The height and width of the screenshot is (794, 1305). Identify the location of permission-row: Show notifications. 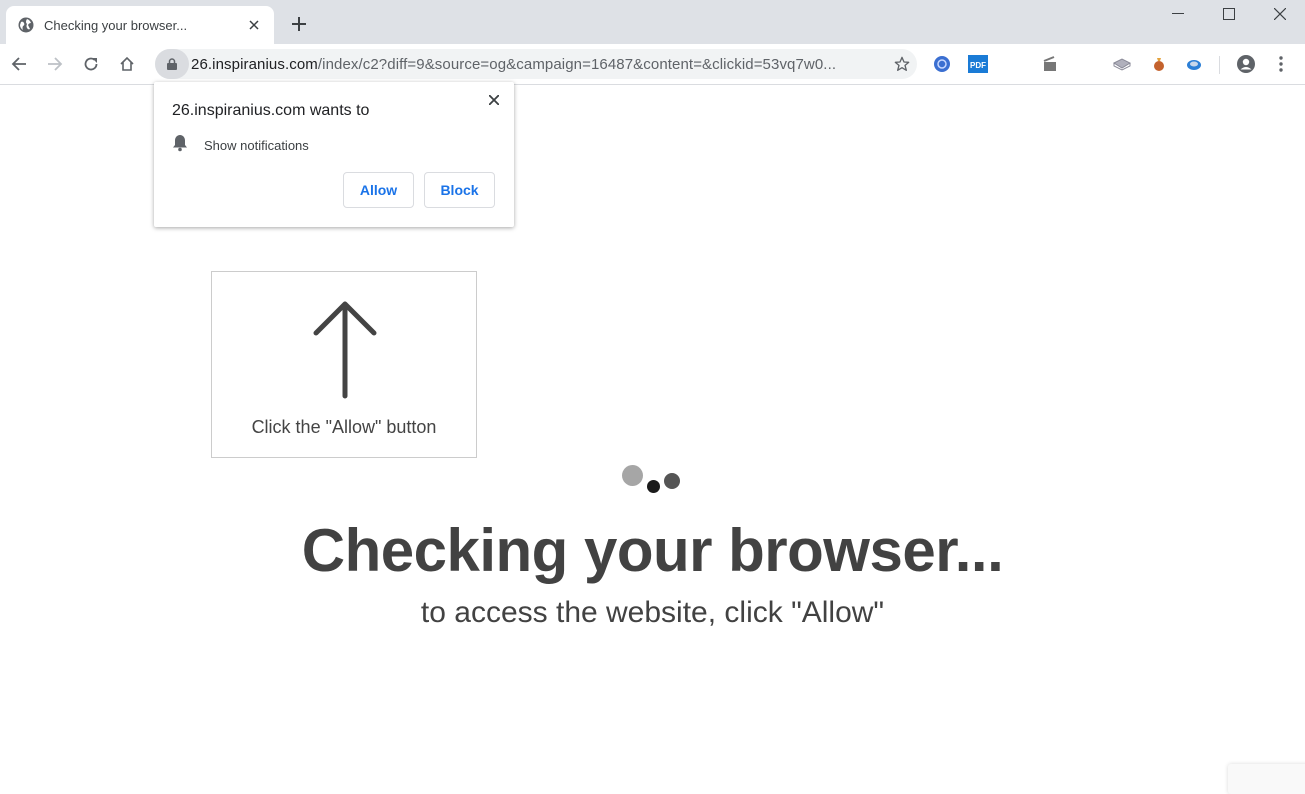
(240, 145).